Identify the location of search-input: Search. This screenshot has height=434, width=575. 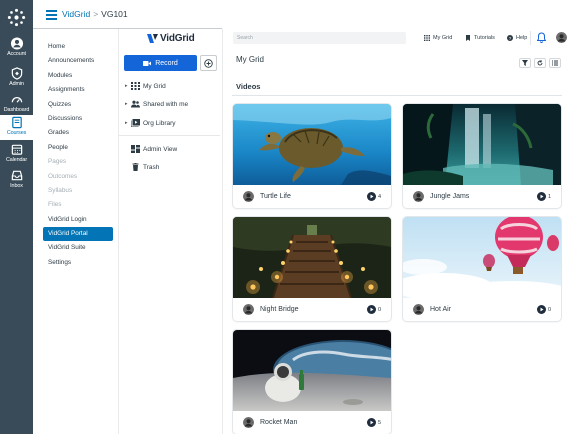
(319, 38).